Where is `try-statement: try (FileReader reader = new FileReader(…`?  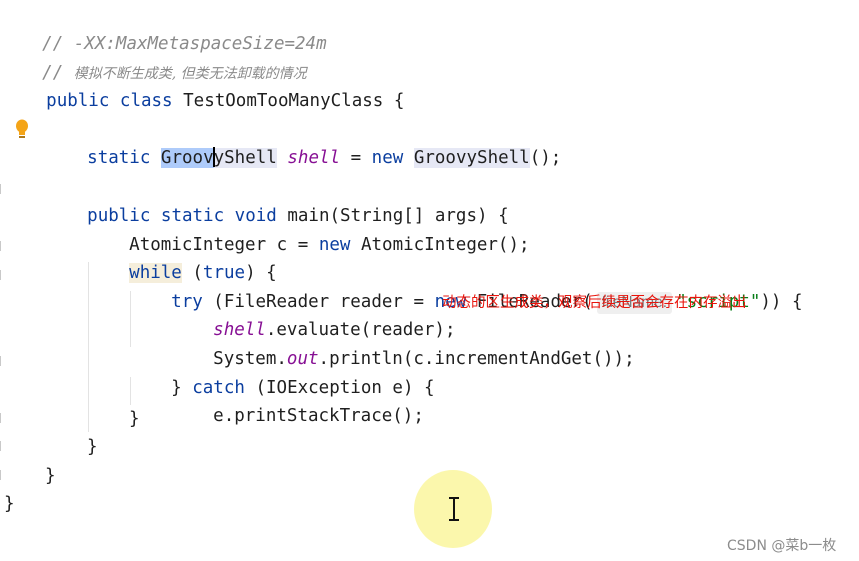 try-statement: try (FileReader reader = new FileReader(… is located at coordinates (487, 303).